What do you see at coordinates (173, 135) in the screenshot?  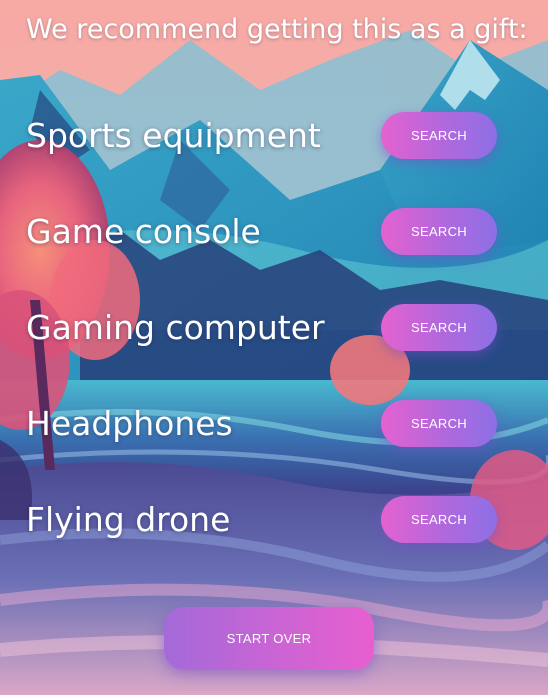 I see `recommendation-label: Sports equipment` at bounding box center [173, 135].